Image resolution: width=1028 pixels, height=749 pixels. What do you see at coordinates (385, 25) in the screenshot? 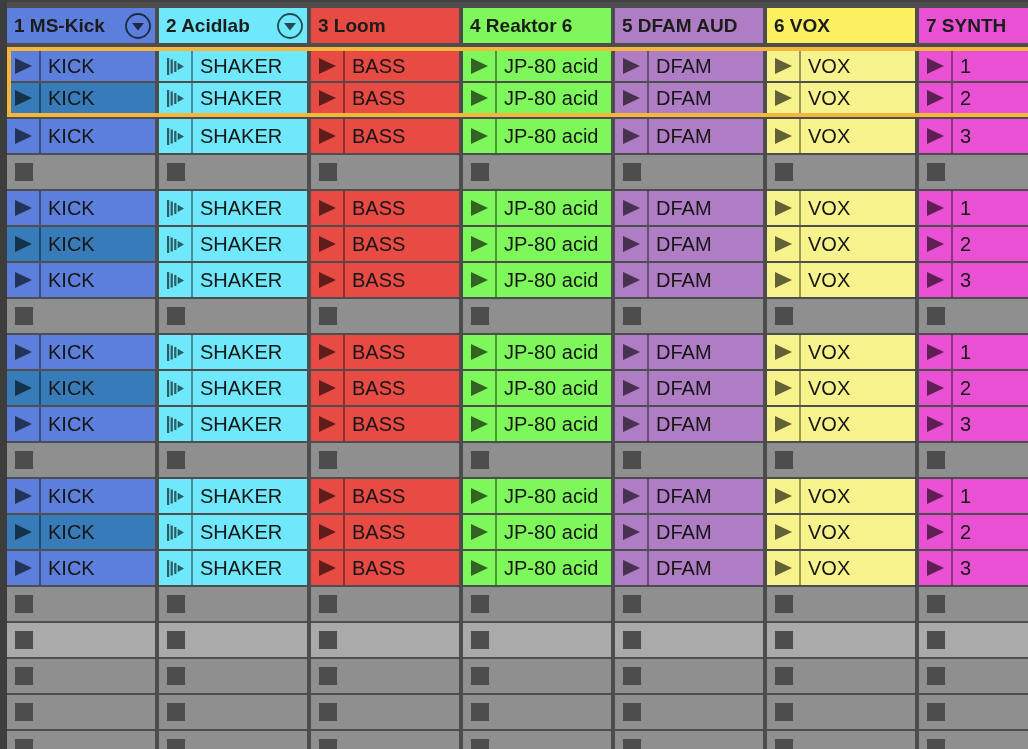
I see `track-header: 3 Loom` at bounding box center [385, 25].